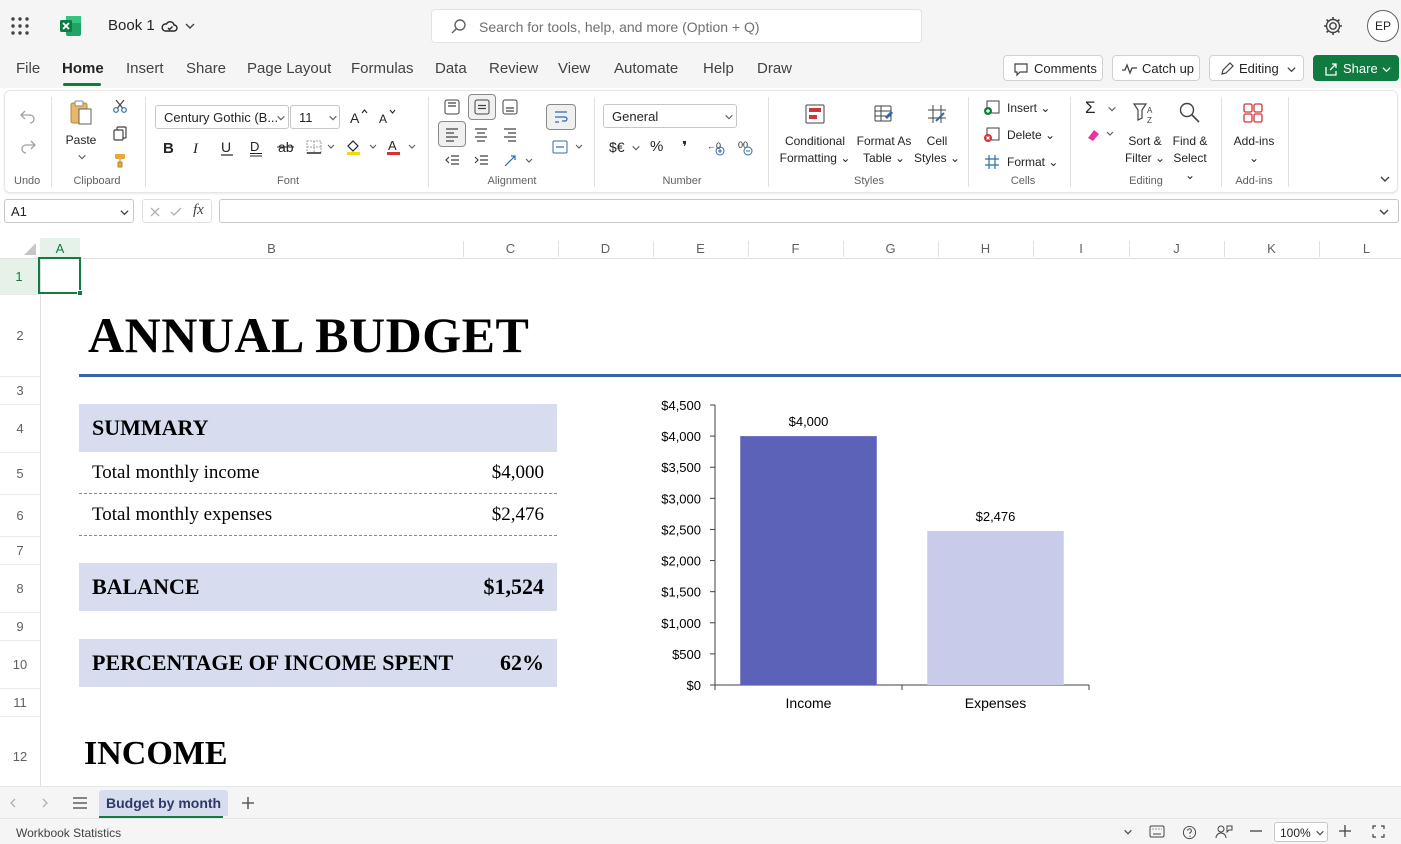 The width and height of the screenshot is (1401, 844). What do you see at coordinates (481, 161) in the screenshot?
I see `increase-indent-icon` at bounding box center [481, 161].